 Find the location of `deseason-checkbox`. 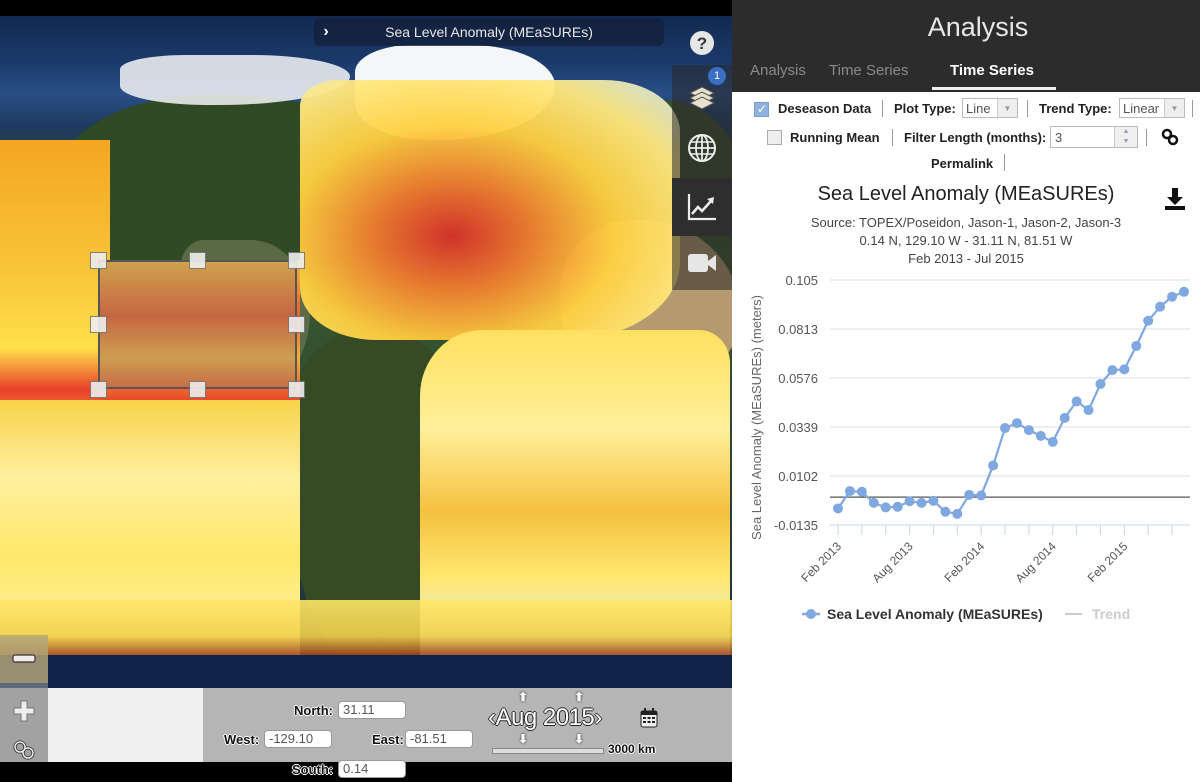

deseason-checkbox is located at coordinates (761, 109).